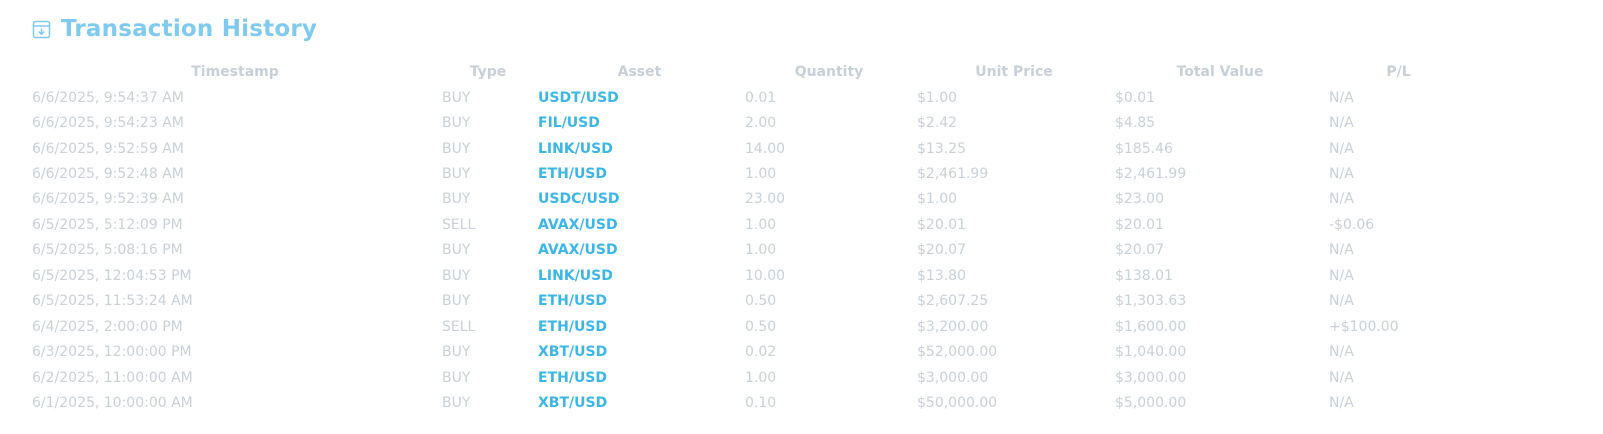 The height and width of the screenshot is (434, 1603). I want to click on timestamp-cell: 6/6/2025, 9:52:48 AM, so click(108, 174).